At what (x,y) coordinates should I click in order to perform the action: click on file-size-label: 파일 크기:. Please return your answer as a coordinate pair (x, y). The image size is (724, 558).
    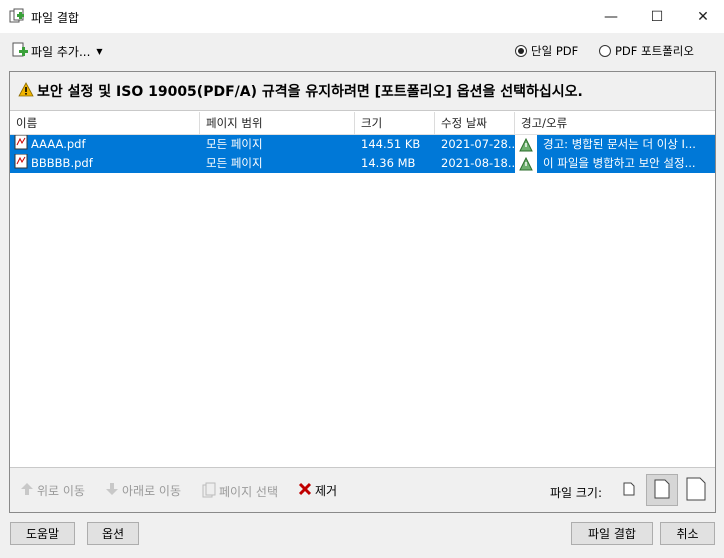
    Looking at the image, I should click on (576, 493).